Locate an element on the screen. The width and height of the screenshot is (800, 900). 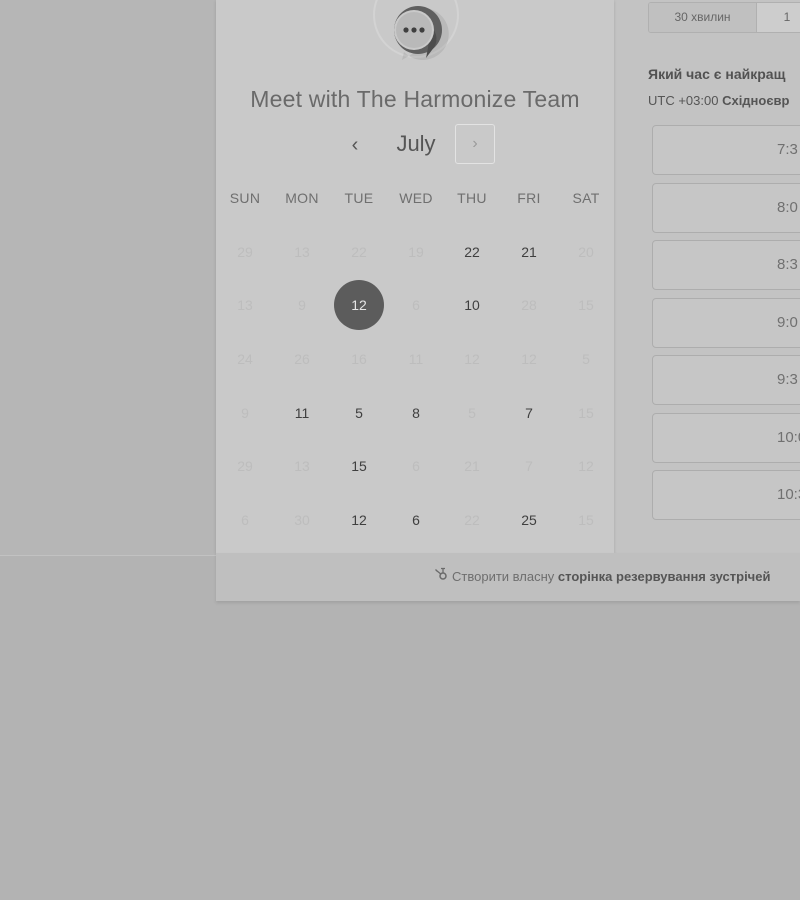
weekday-label: SAT is located at coordinates (586, 198).